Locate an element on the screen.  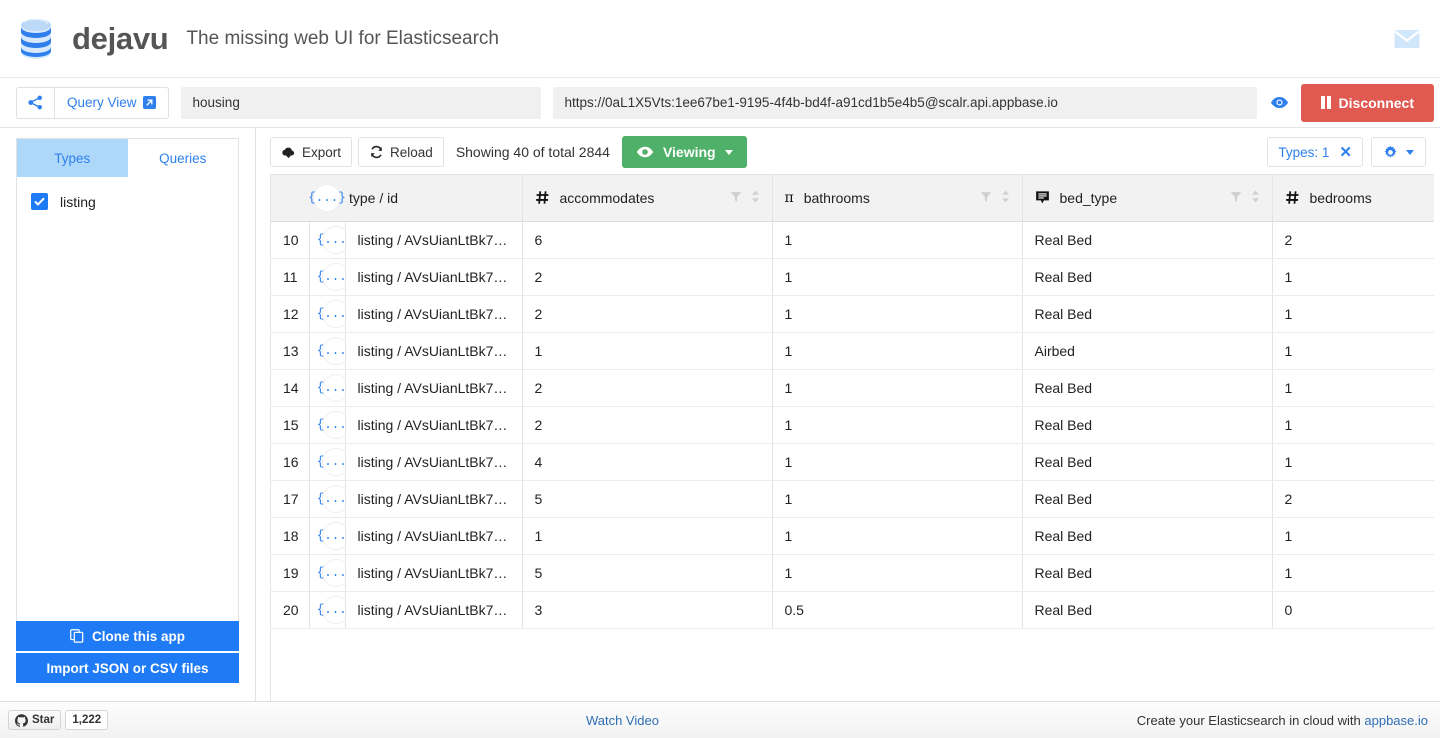
cell-bed-type: Airbed is located at coordinates (1147, 351).